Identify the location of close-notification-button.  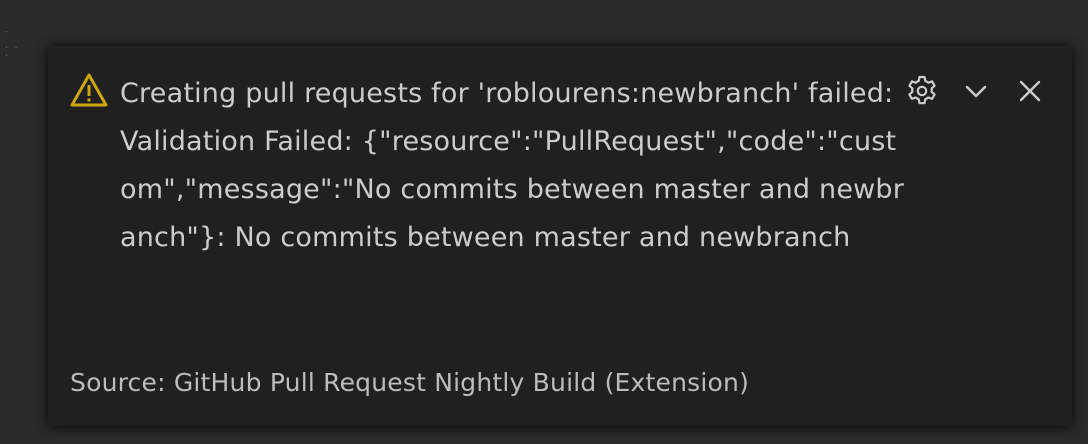
(1030, 93).